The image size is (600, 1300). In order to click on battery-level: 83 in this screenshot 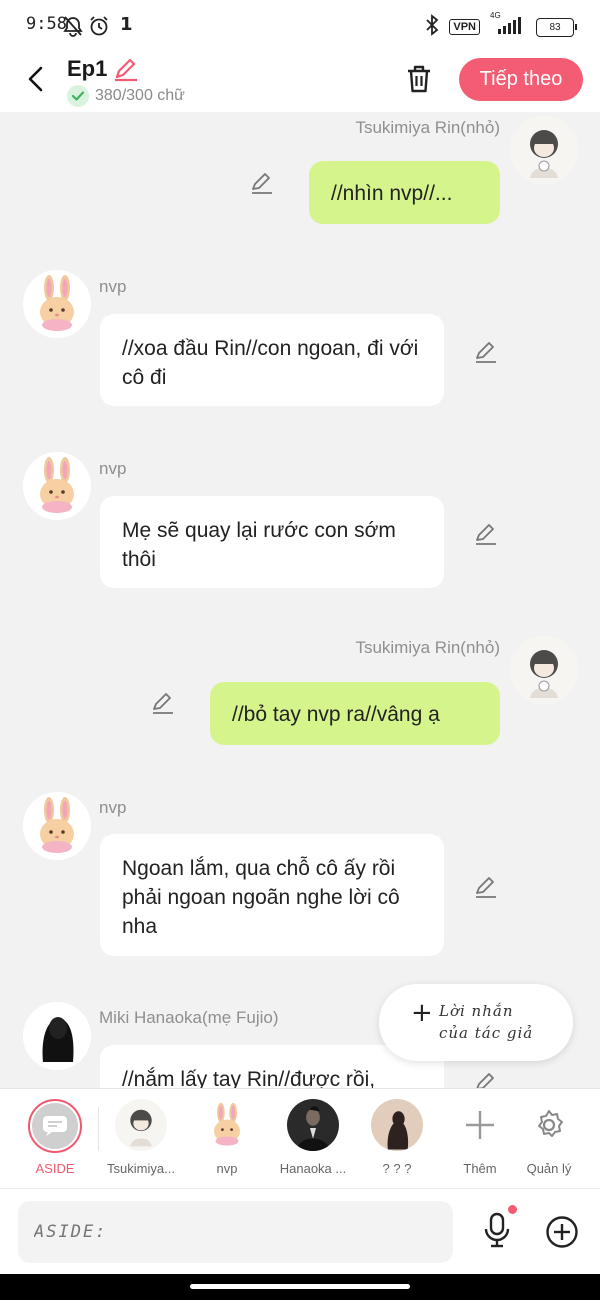, I will do `click(555, 27)`.